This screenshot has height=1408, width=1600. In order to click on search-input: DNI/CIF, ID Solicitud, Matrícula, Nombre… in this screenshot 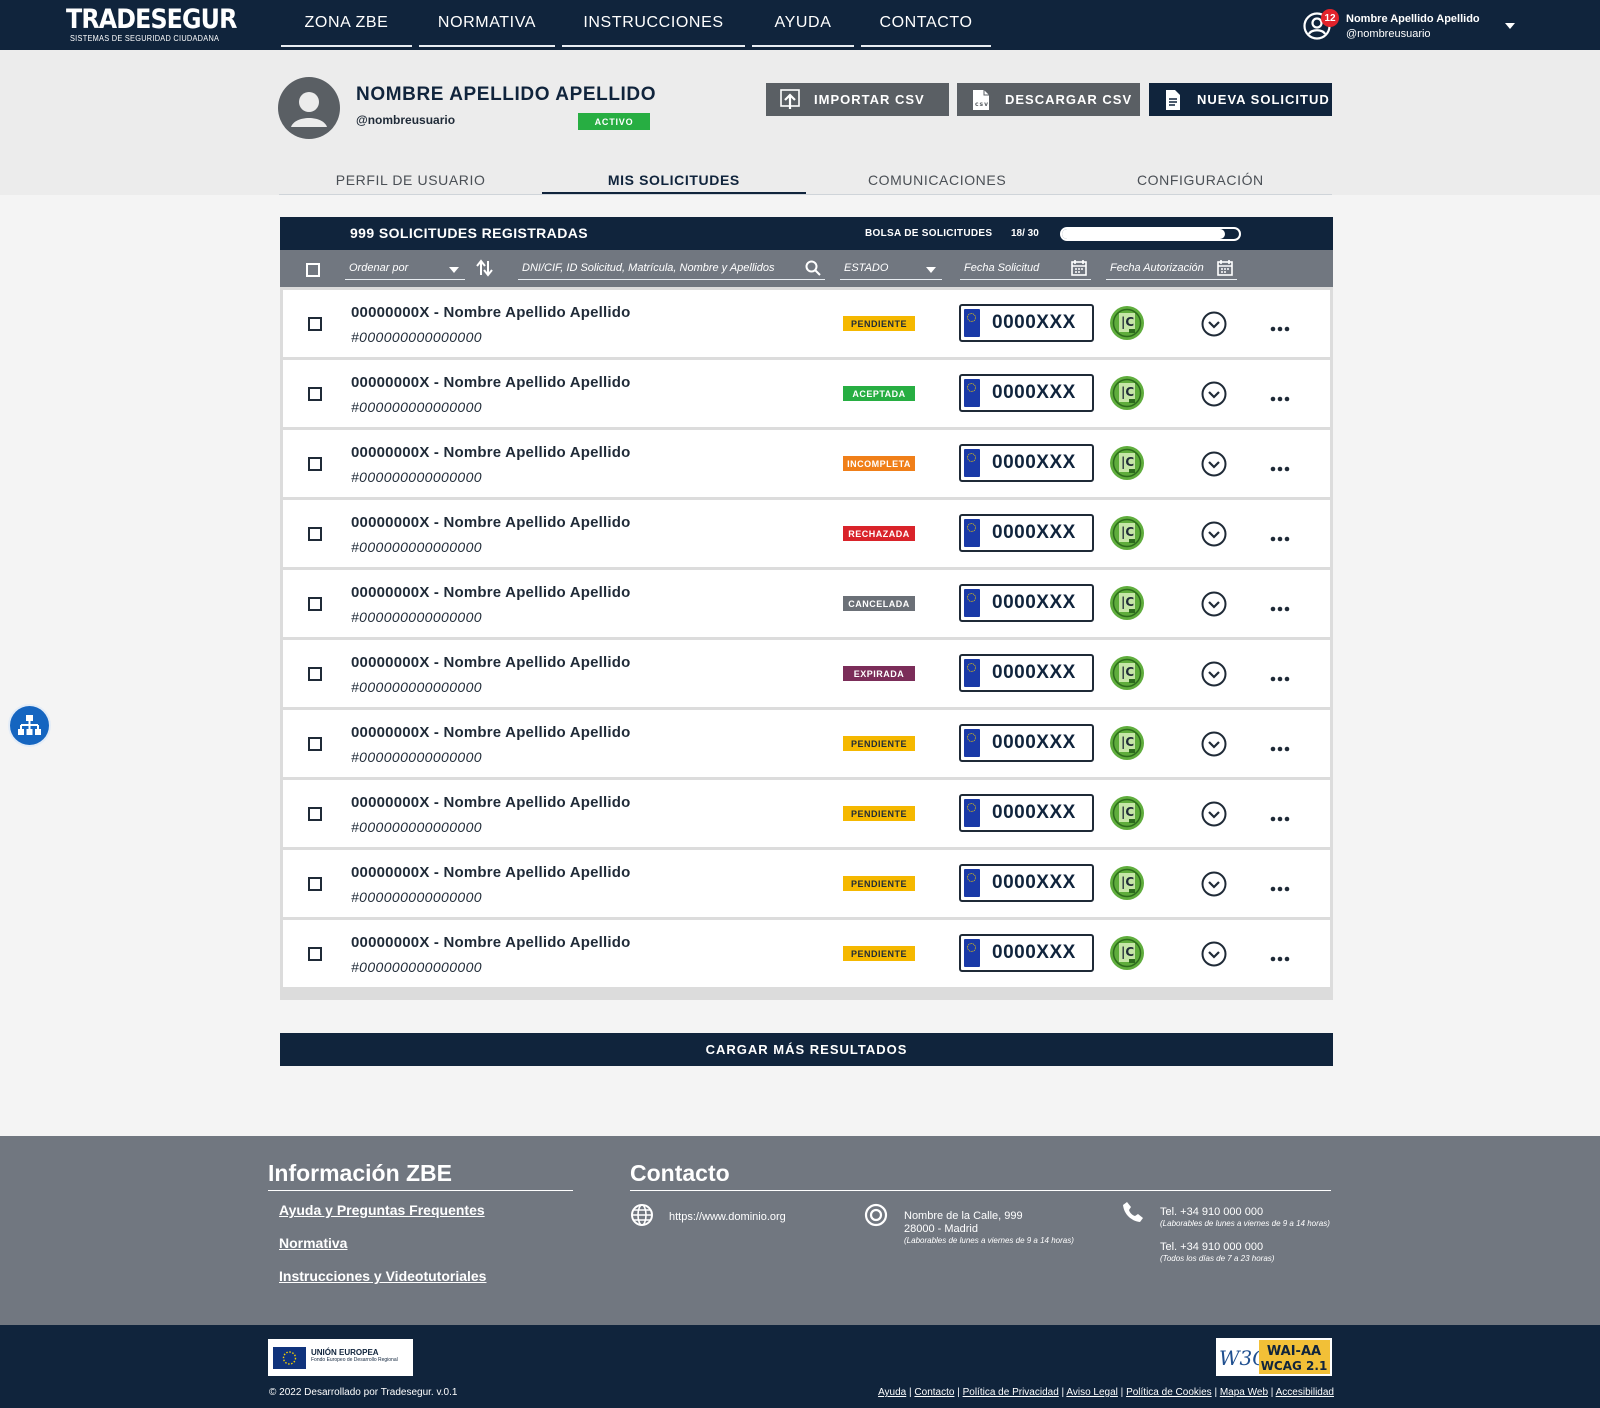, I will do `click(671, 268)`.